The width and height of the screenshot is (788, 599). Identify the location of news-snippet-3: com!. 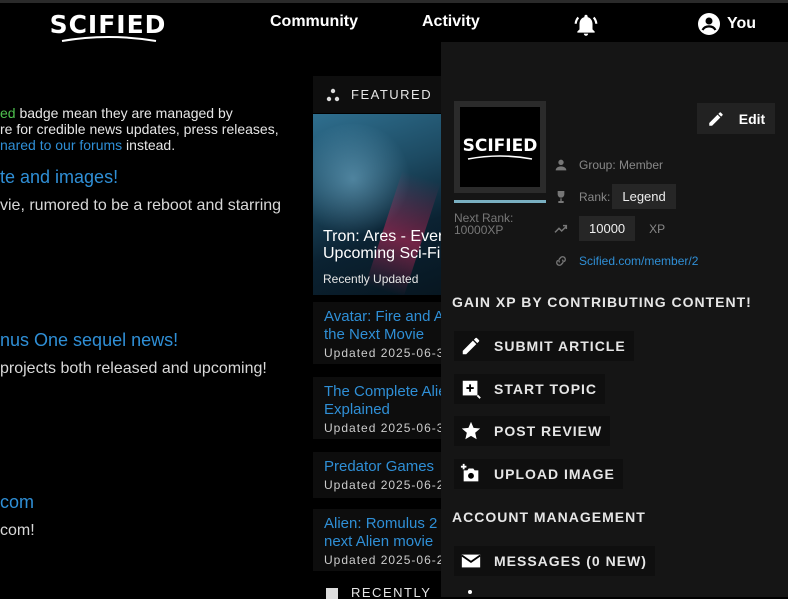
(17, 530).